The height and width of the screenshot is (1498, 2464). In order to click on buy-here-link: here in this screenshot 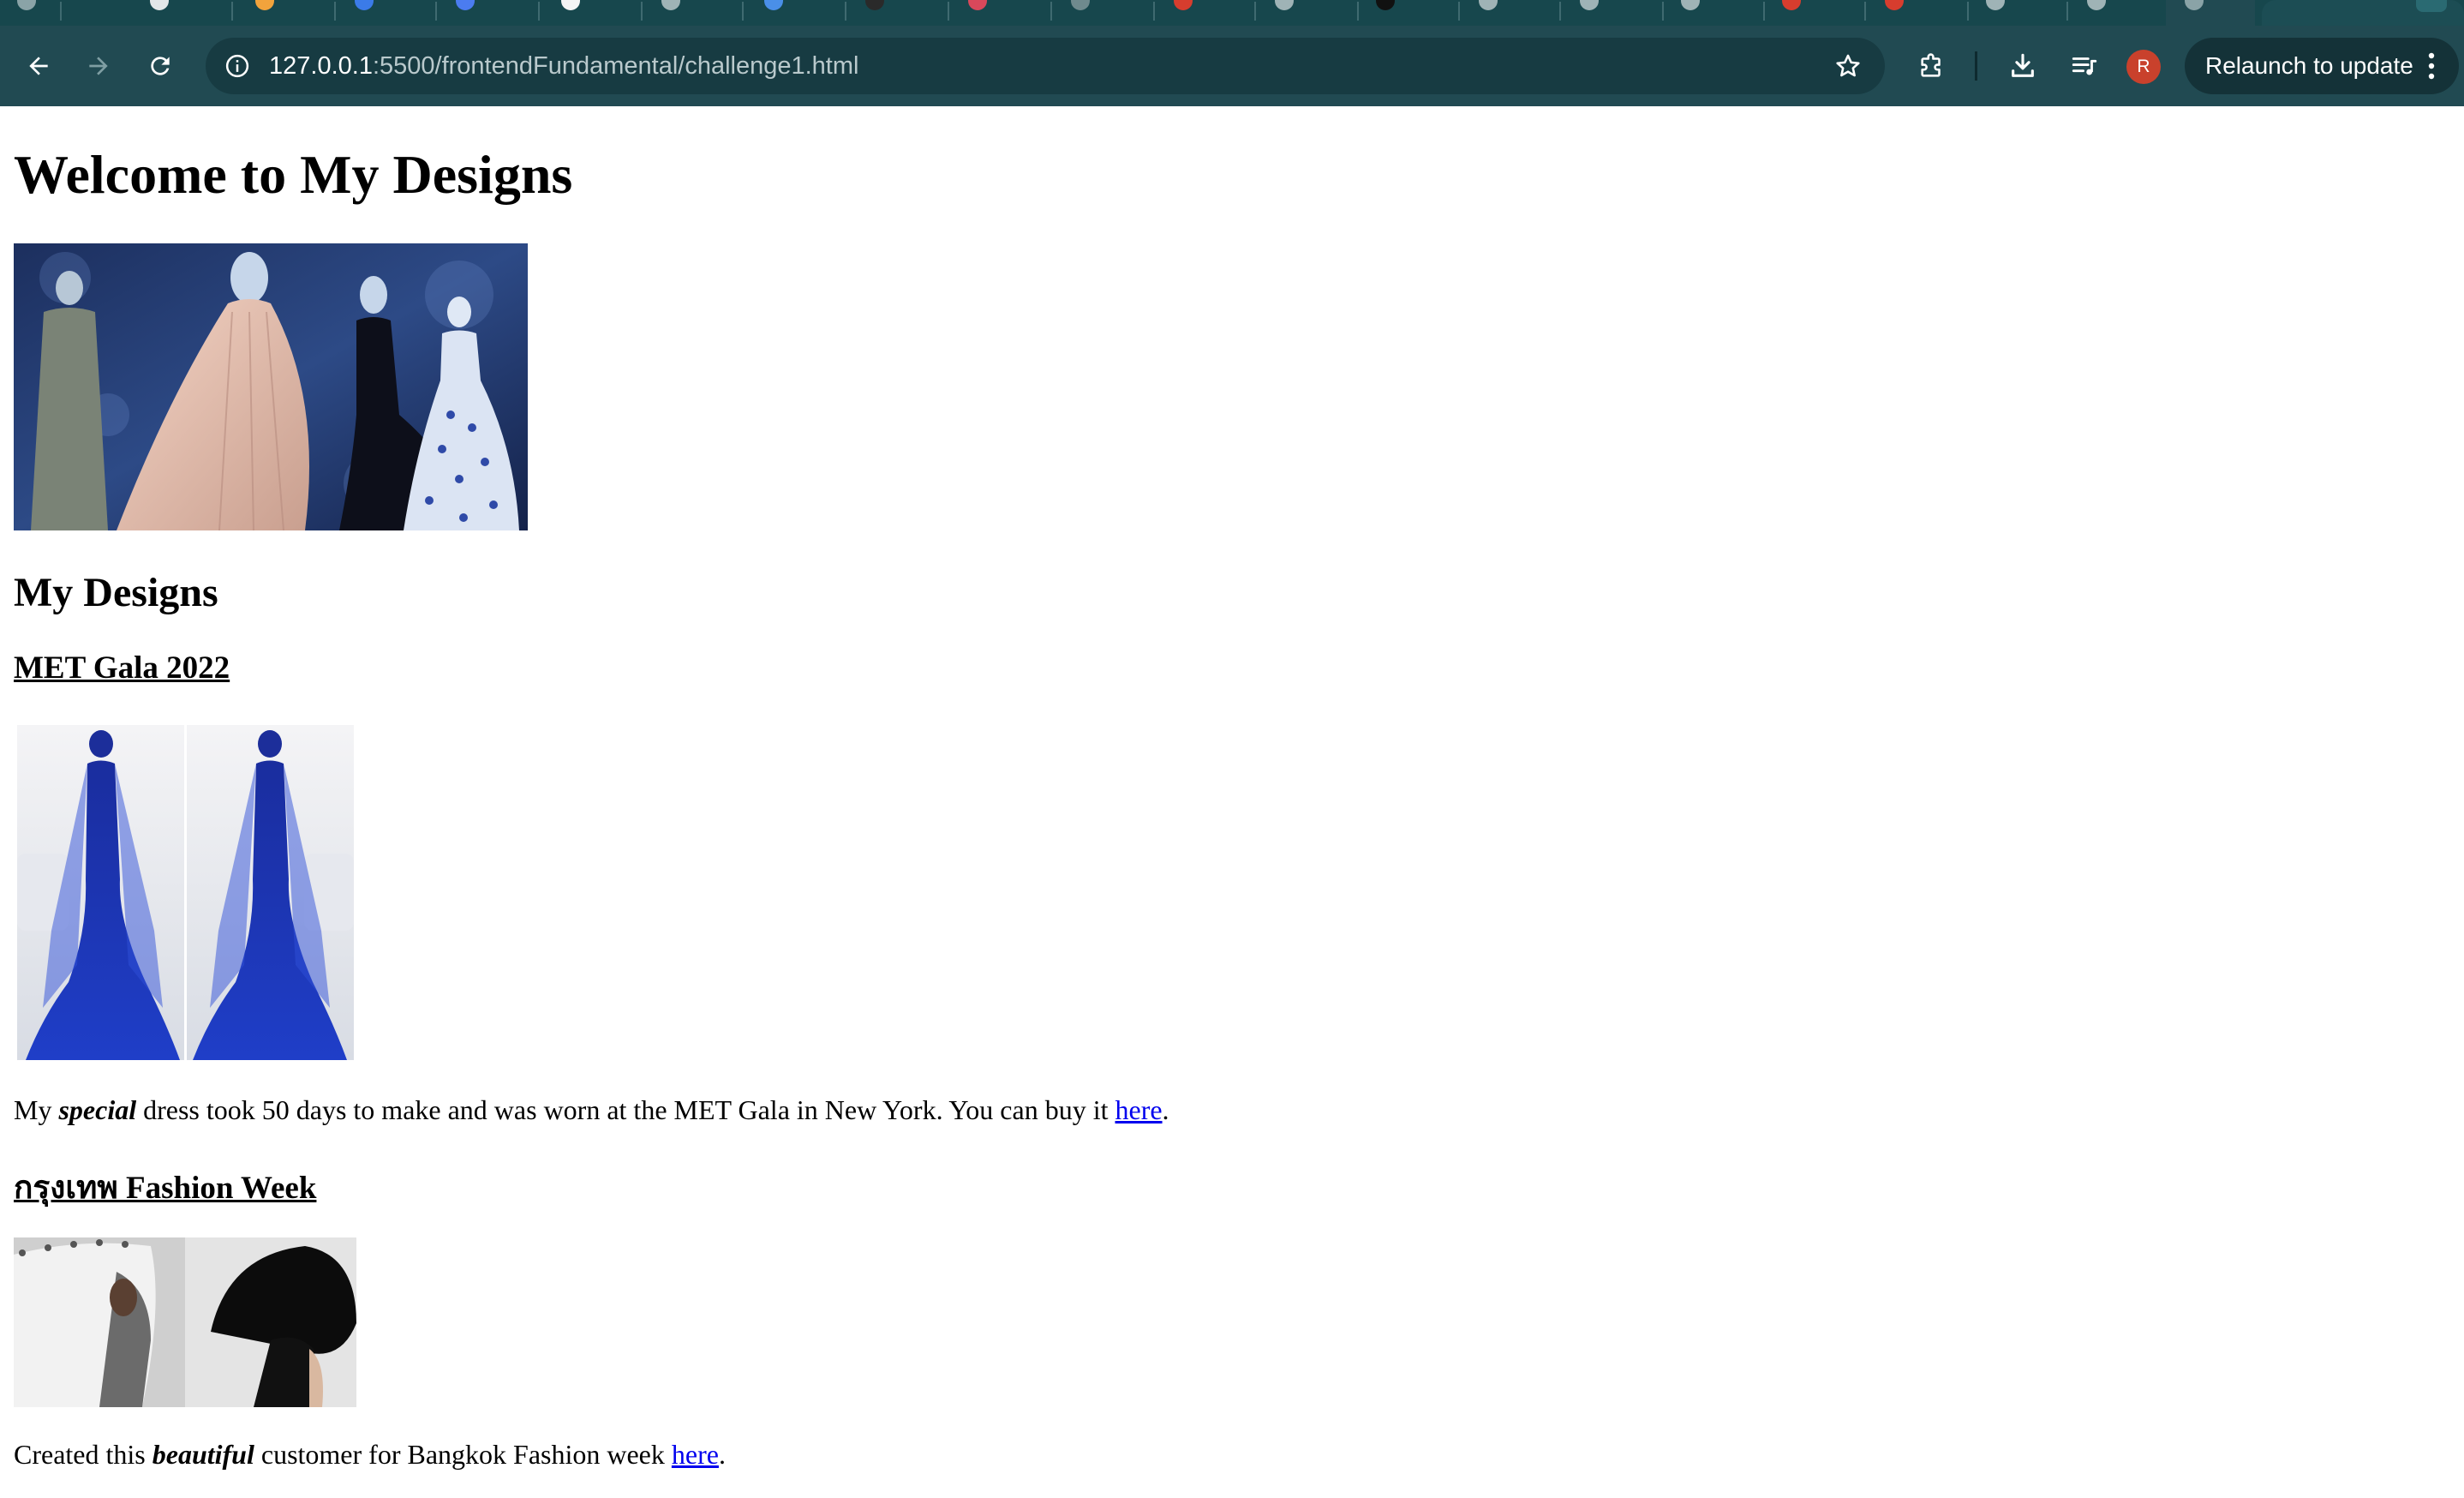, I will do `click(1138, 1109)`.